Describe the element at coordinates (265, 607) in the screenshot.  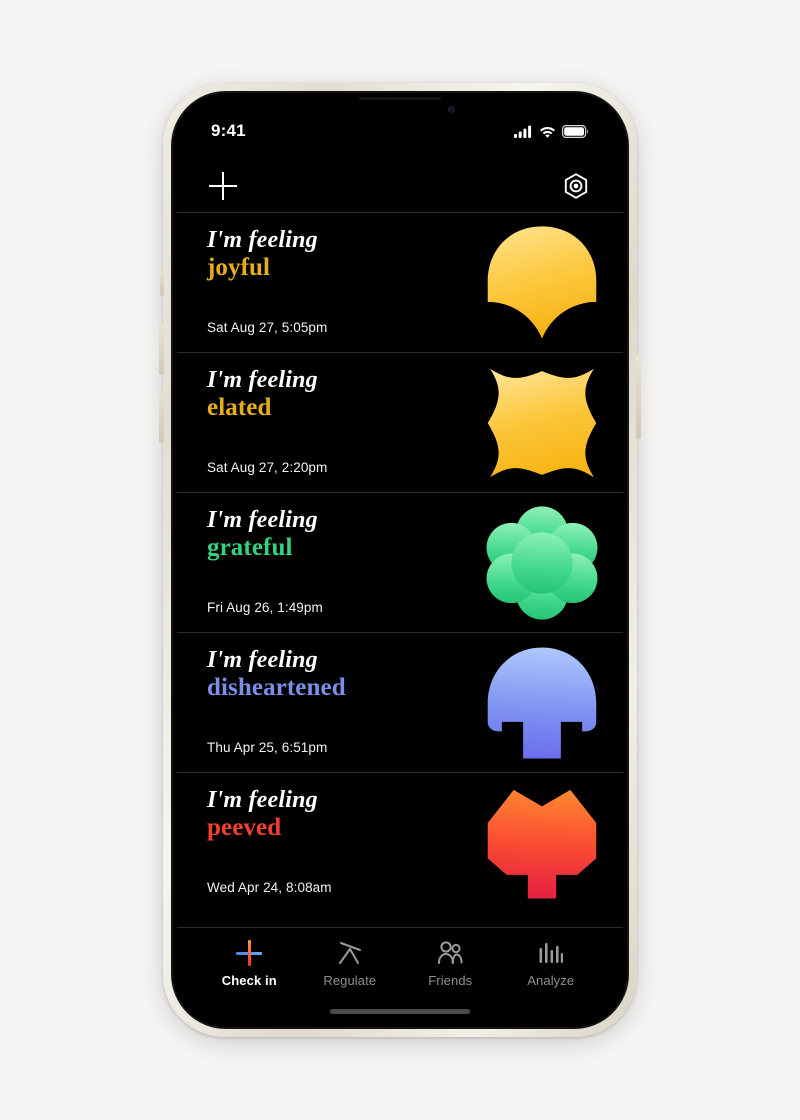
I see `entry-timestamp: Fri Aug 26, 1:49pm` at that location.